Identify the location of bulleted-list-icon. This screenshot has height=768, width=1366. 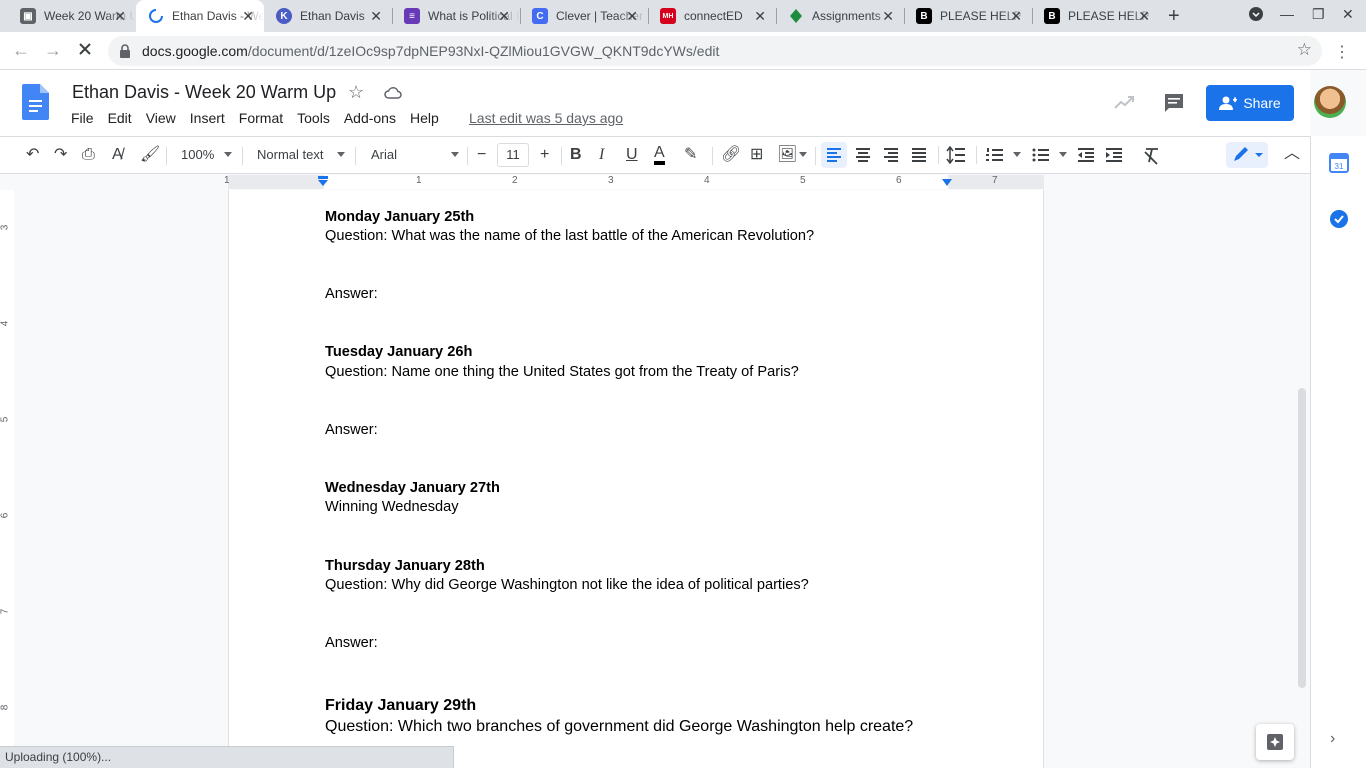
(1041, 155).